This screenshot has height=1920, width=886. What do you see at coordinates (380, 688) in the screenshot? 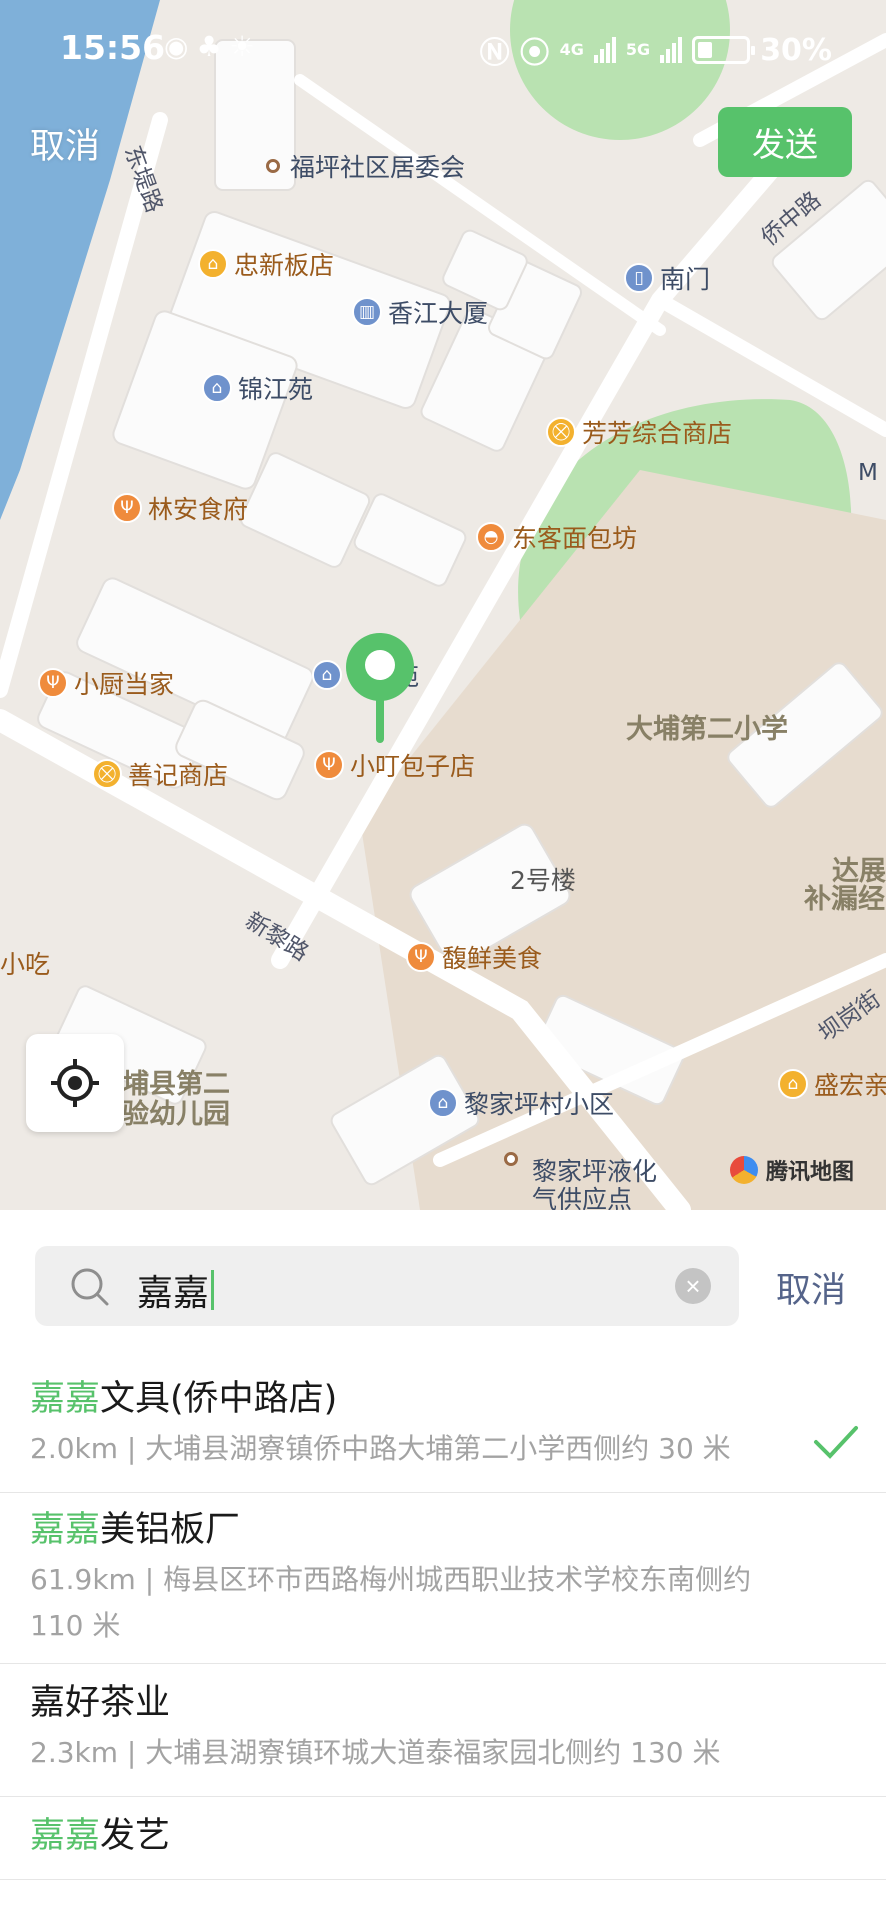
I see `location-pin-icon` at bounding box center [380, 688].